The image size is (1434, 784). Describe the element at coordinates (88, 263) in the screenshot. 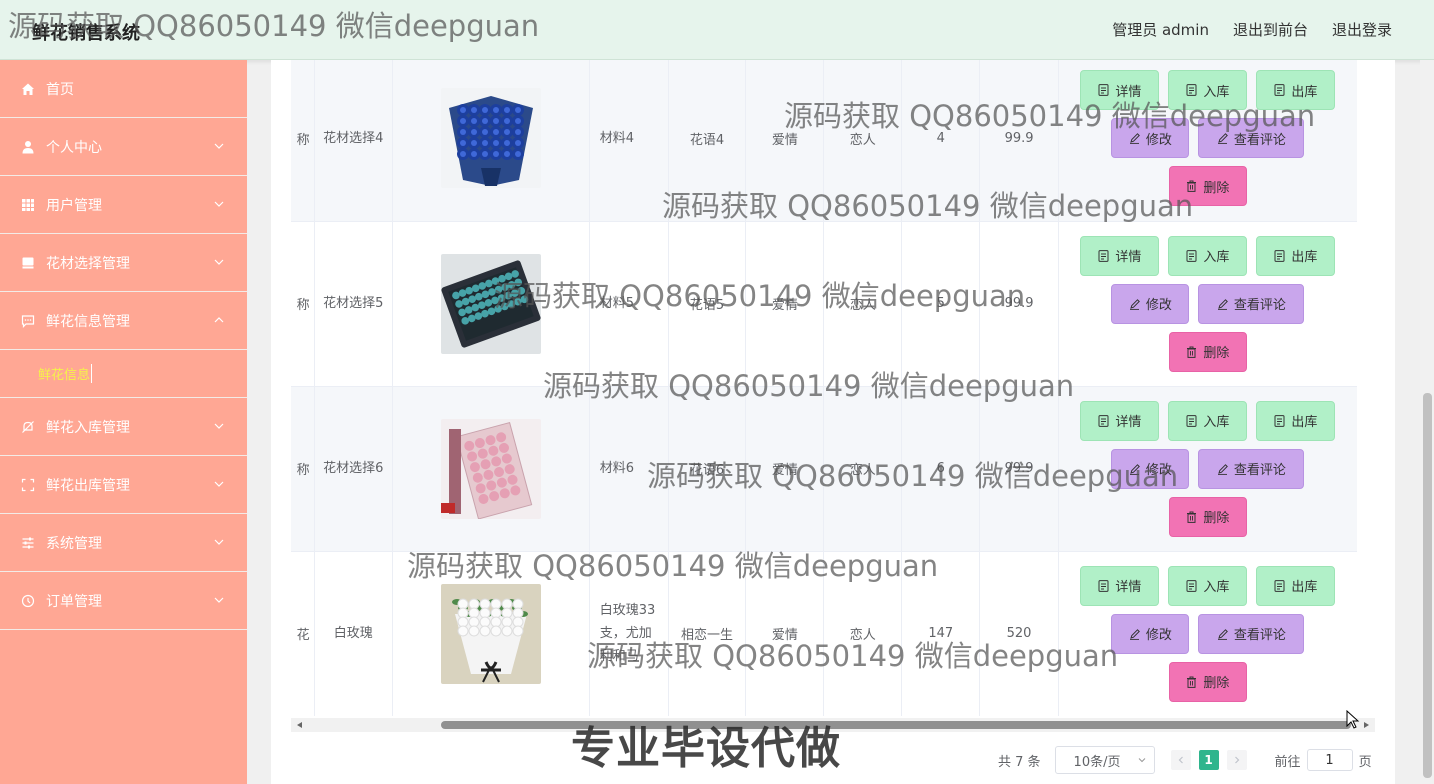

I see `sidebar-item-label: 花材选择管理` at that location.